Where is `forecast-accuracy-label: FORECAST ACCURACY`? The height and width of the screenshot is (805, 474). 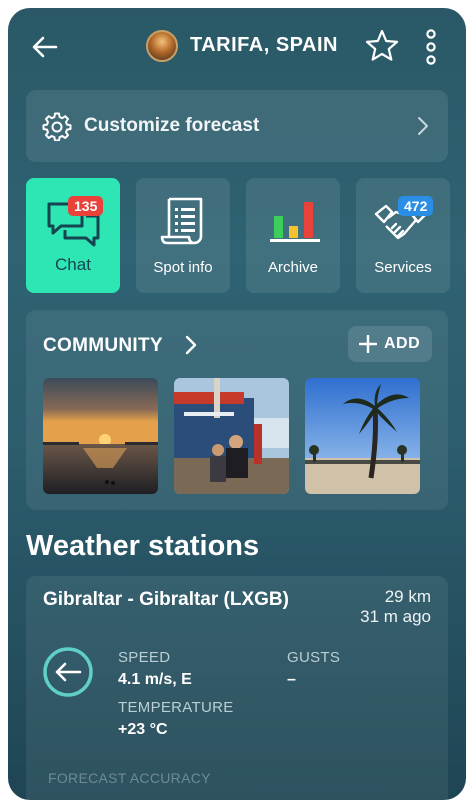
forecast-accuracy-label: FORECAST ACCURACY is located at coordinates (129, 778).